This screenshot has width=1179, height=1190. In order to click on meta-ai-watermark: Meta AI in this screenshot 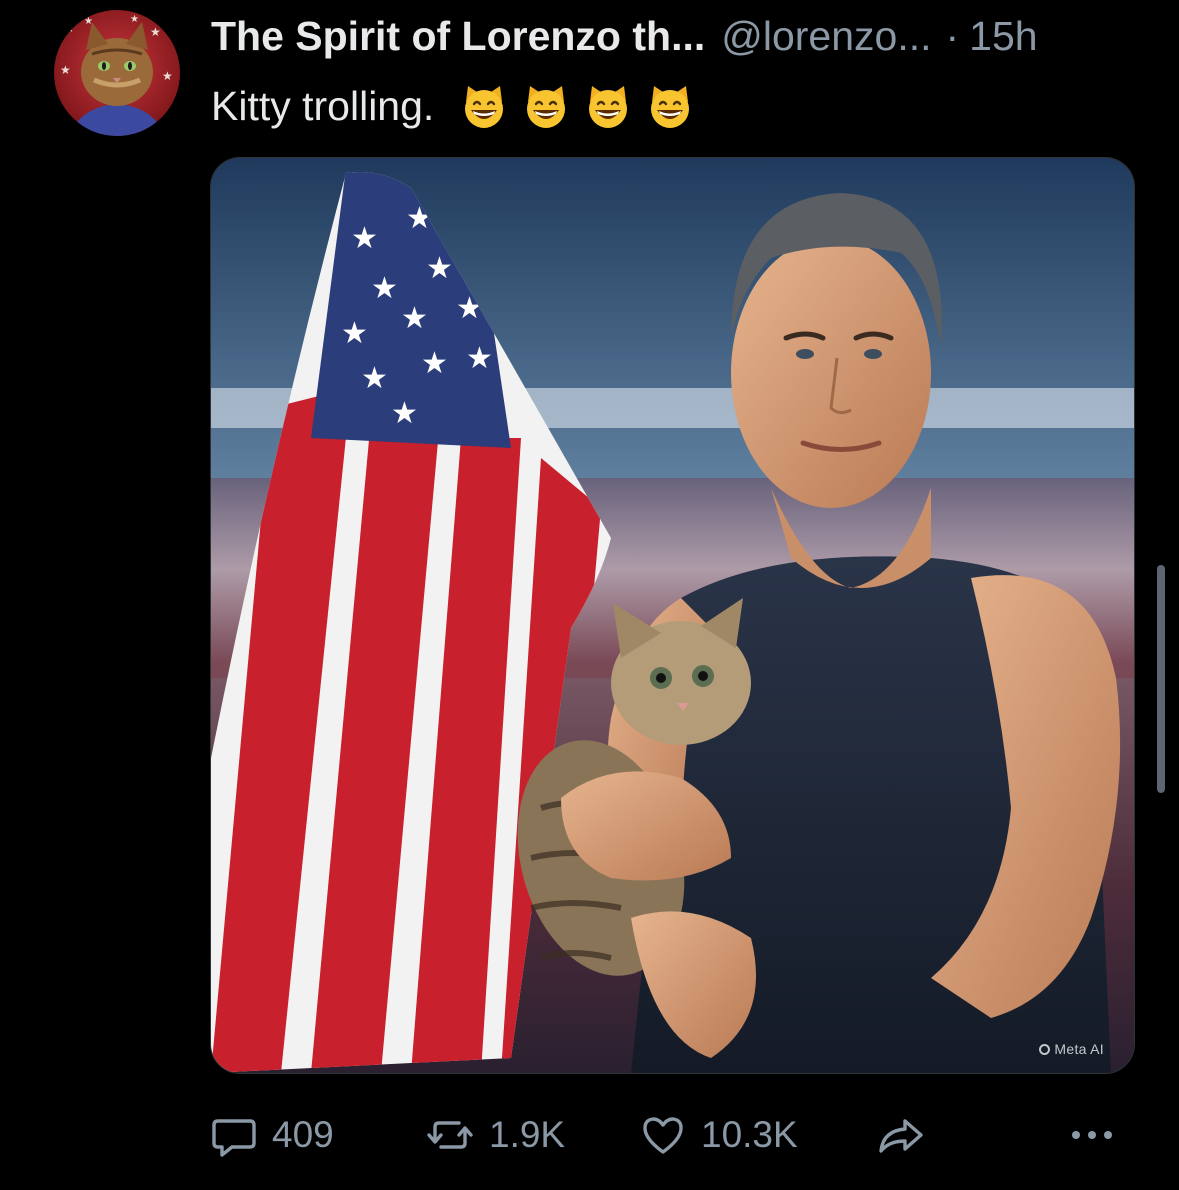, I will do `click(1071, 1049)`.